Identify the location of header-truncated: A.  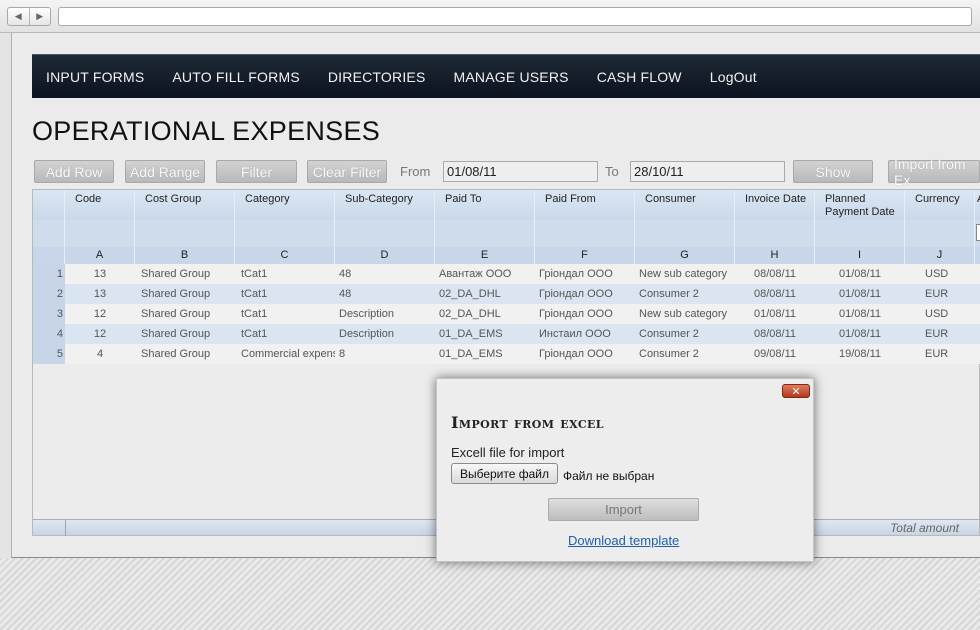
(977, 205).